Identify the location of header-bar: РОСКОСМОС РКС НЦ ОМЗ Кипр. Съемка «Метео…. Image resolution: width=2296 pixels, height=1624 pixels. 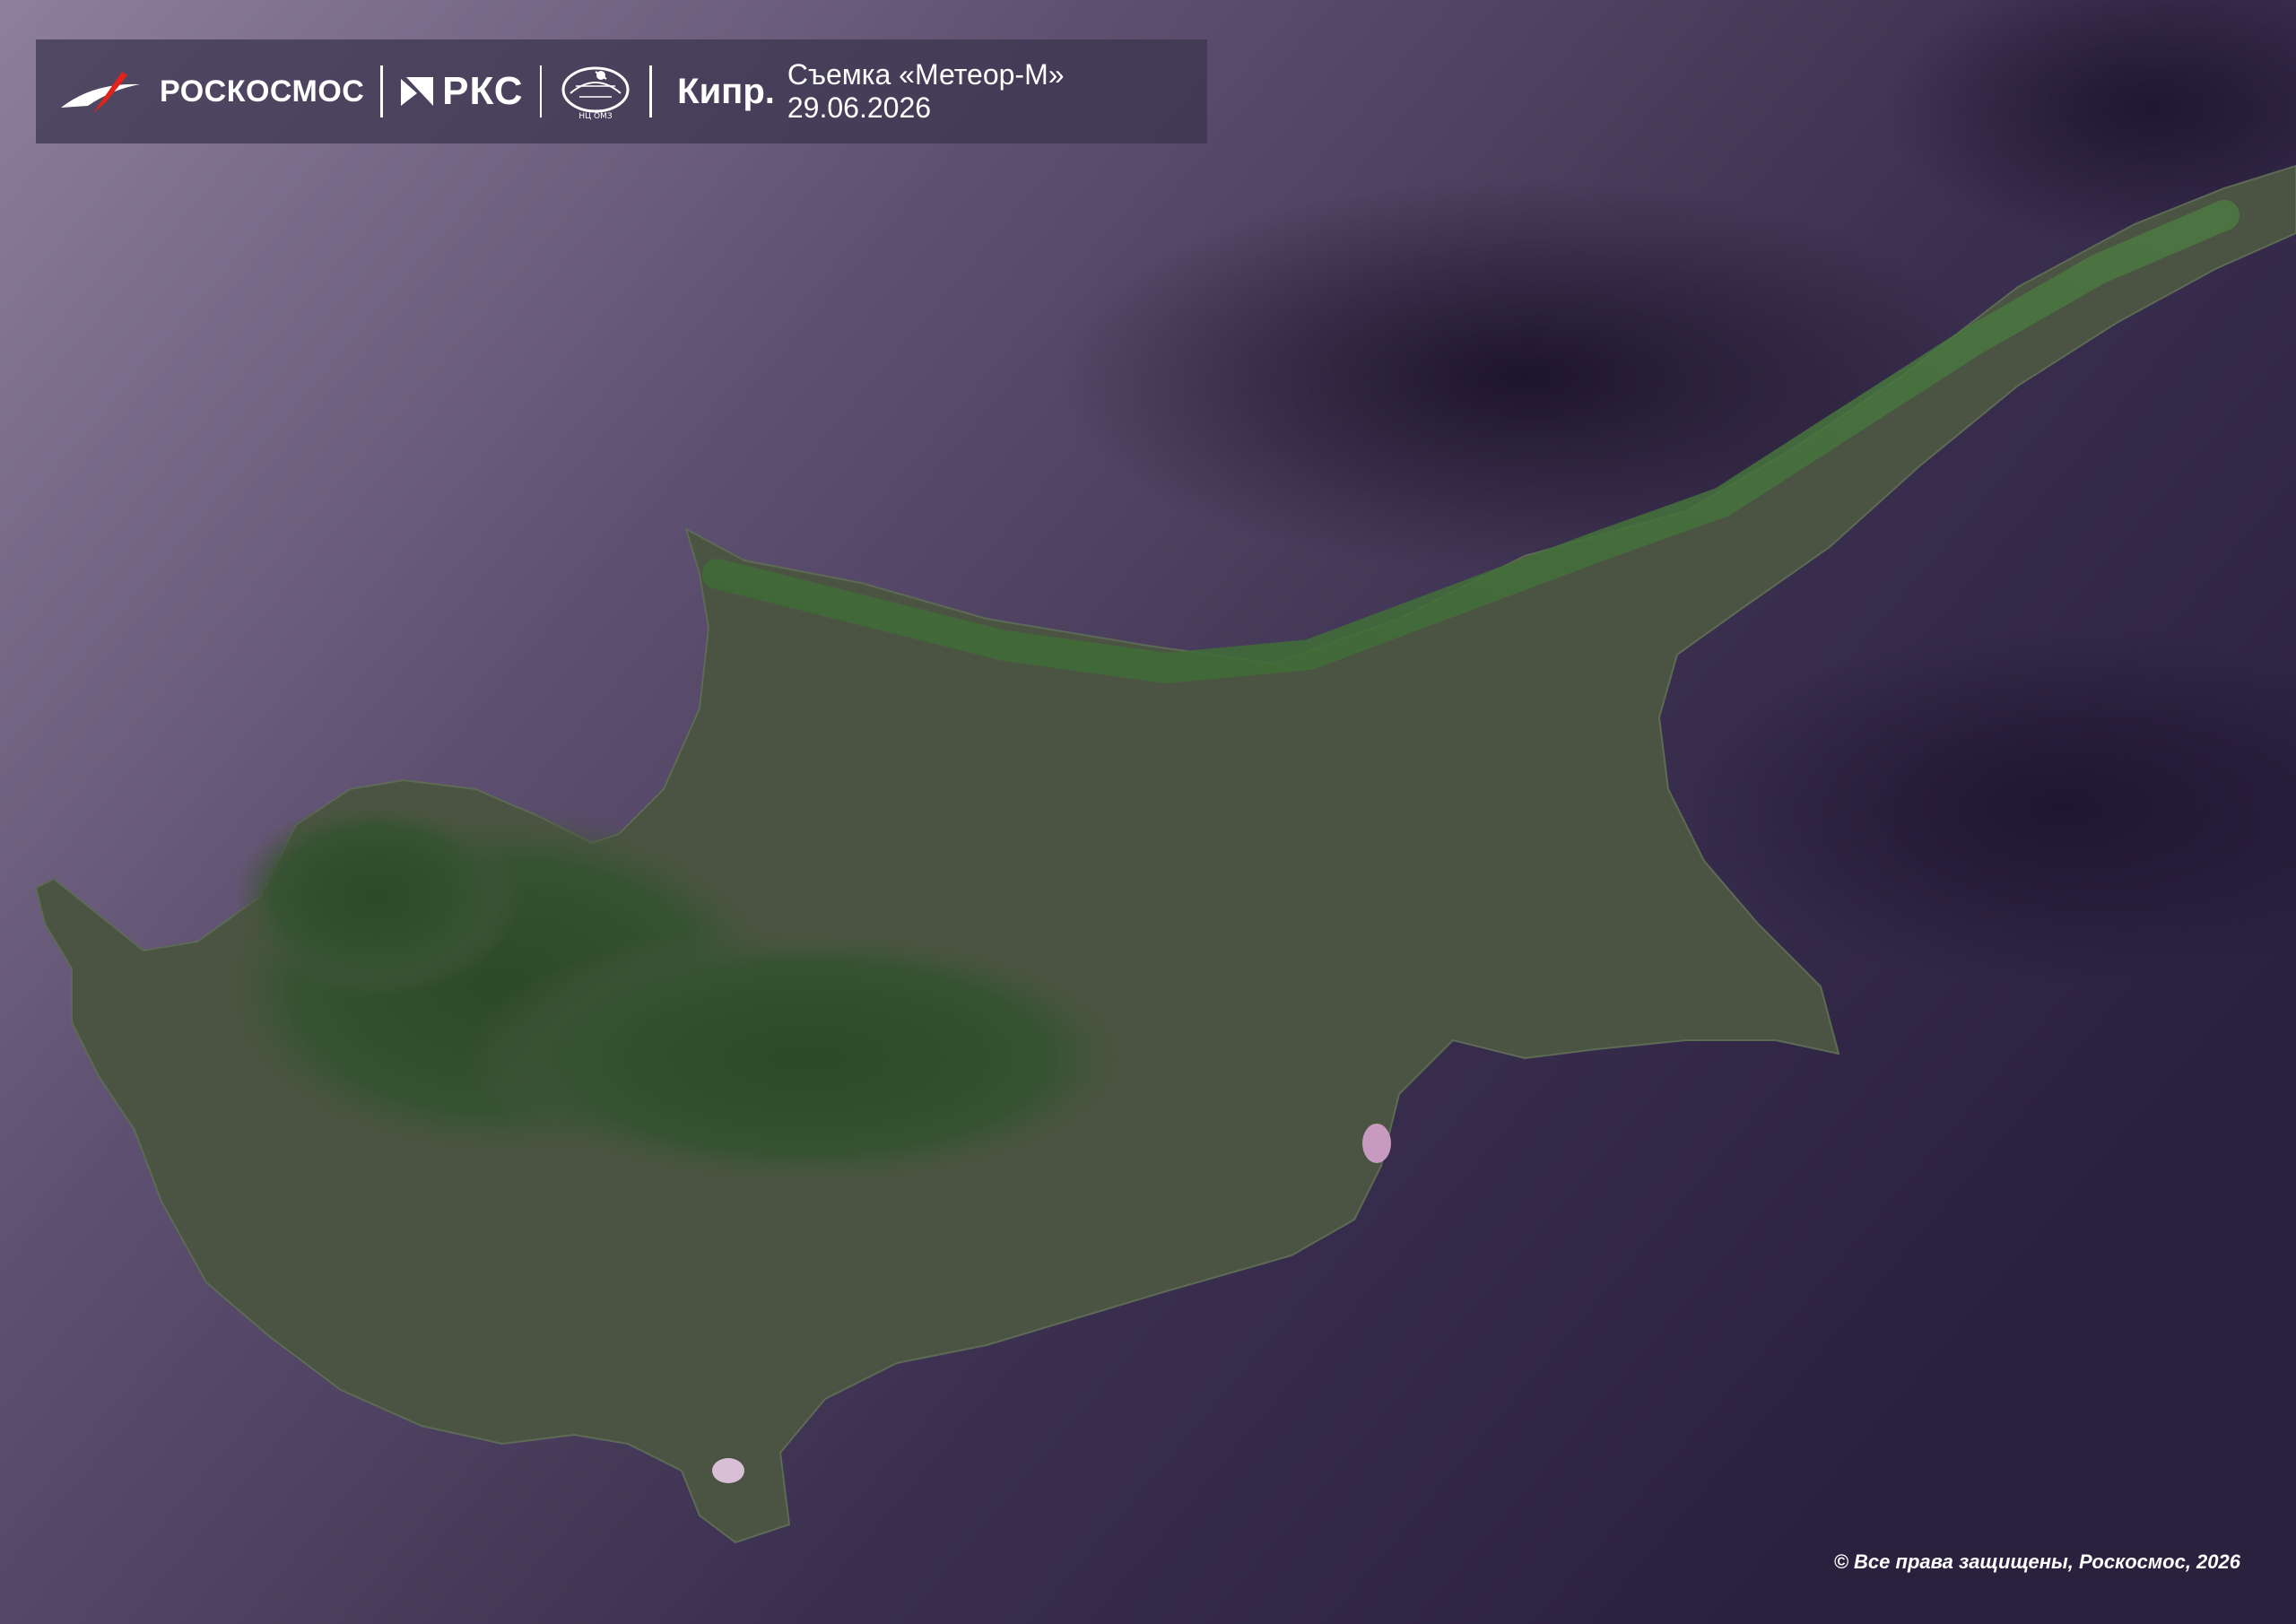
(621, 91).